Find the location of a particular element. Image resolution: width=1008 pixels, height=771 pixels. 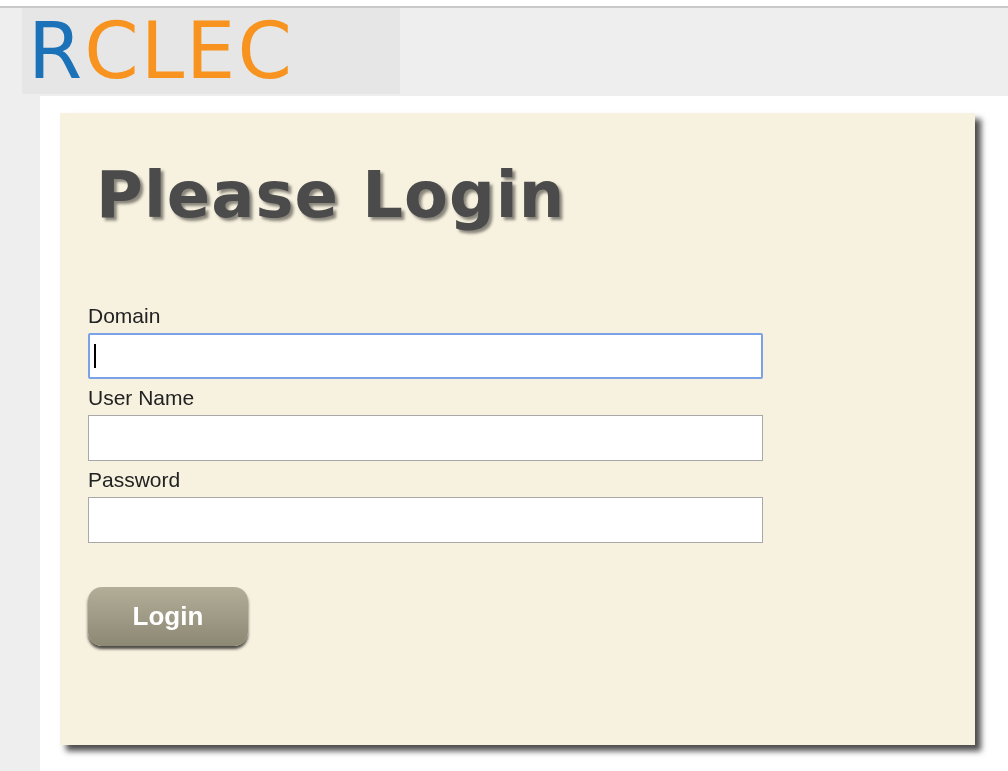

logo: RCLEC is located at coordinates (211, 51).